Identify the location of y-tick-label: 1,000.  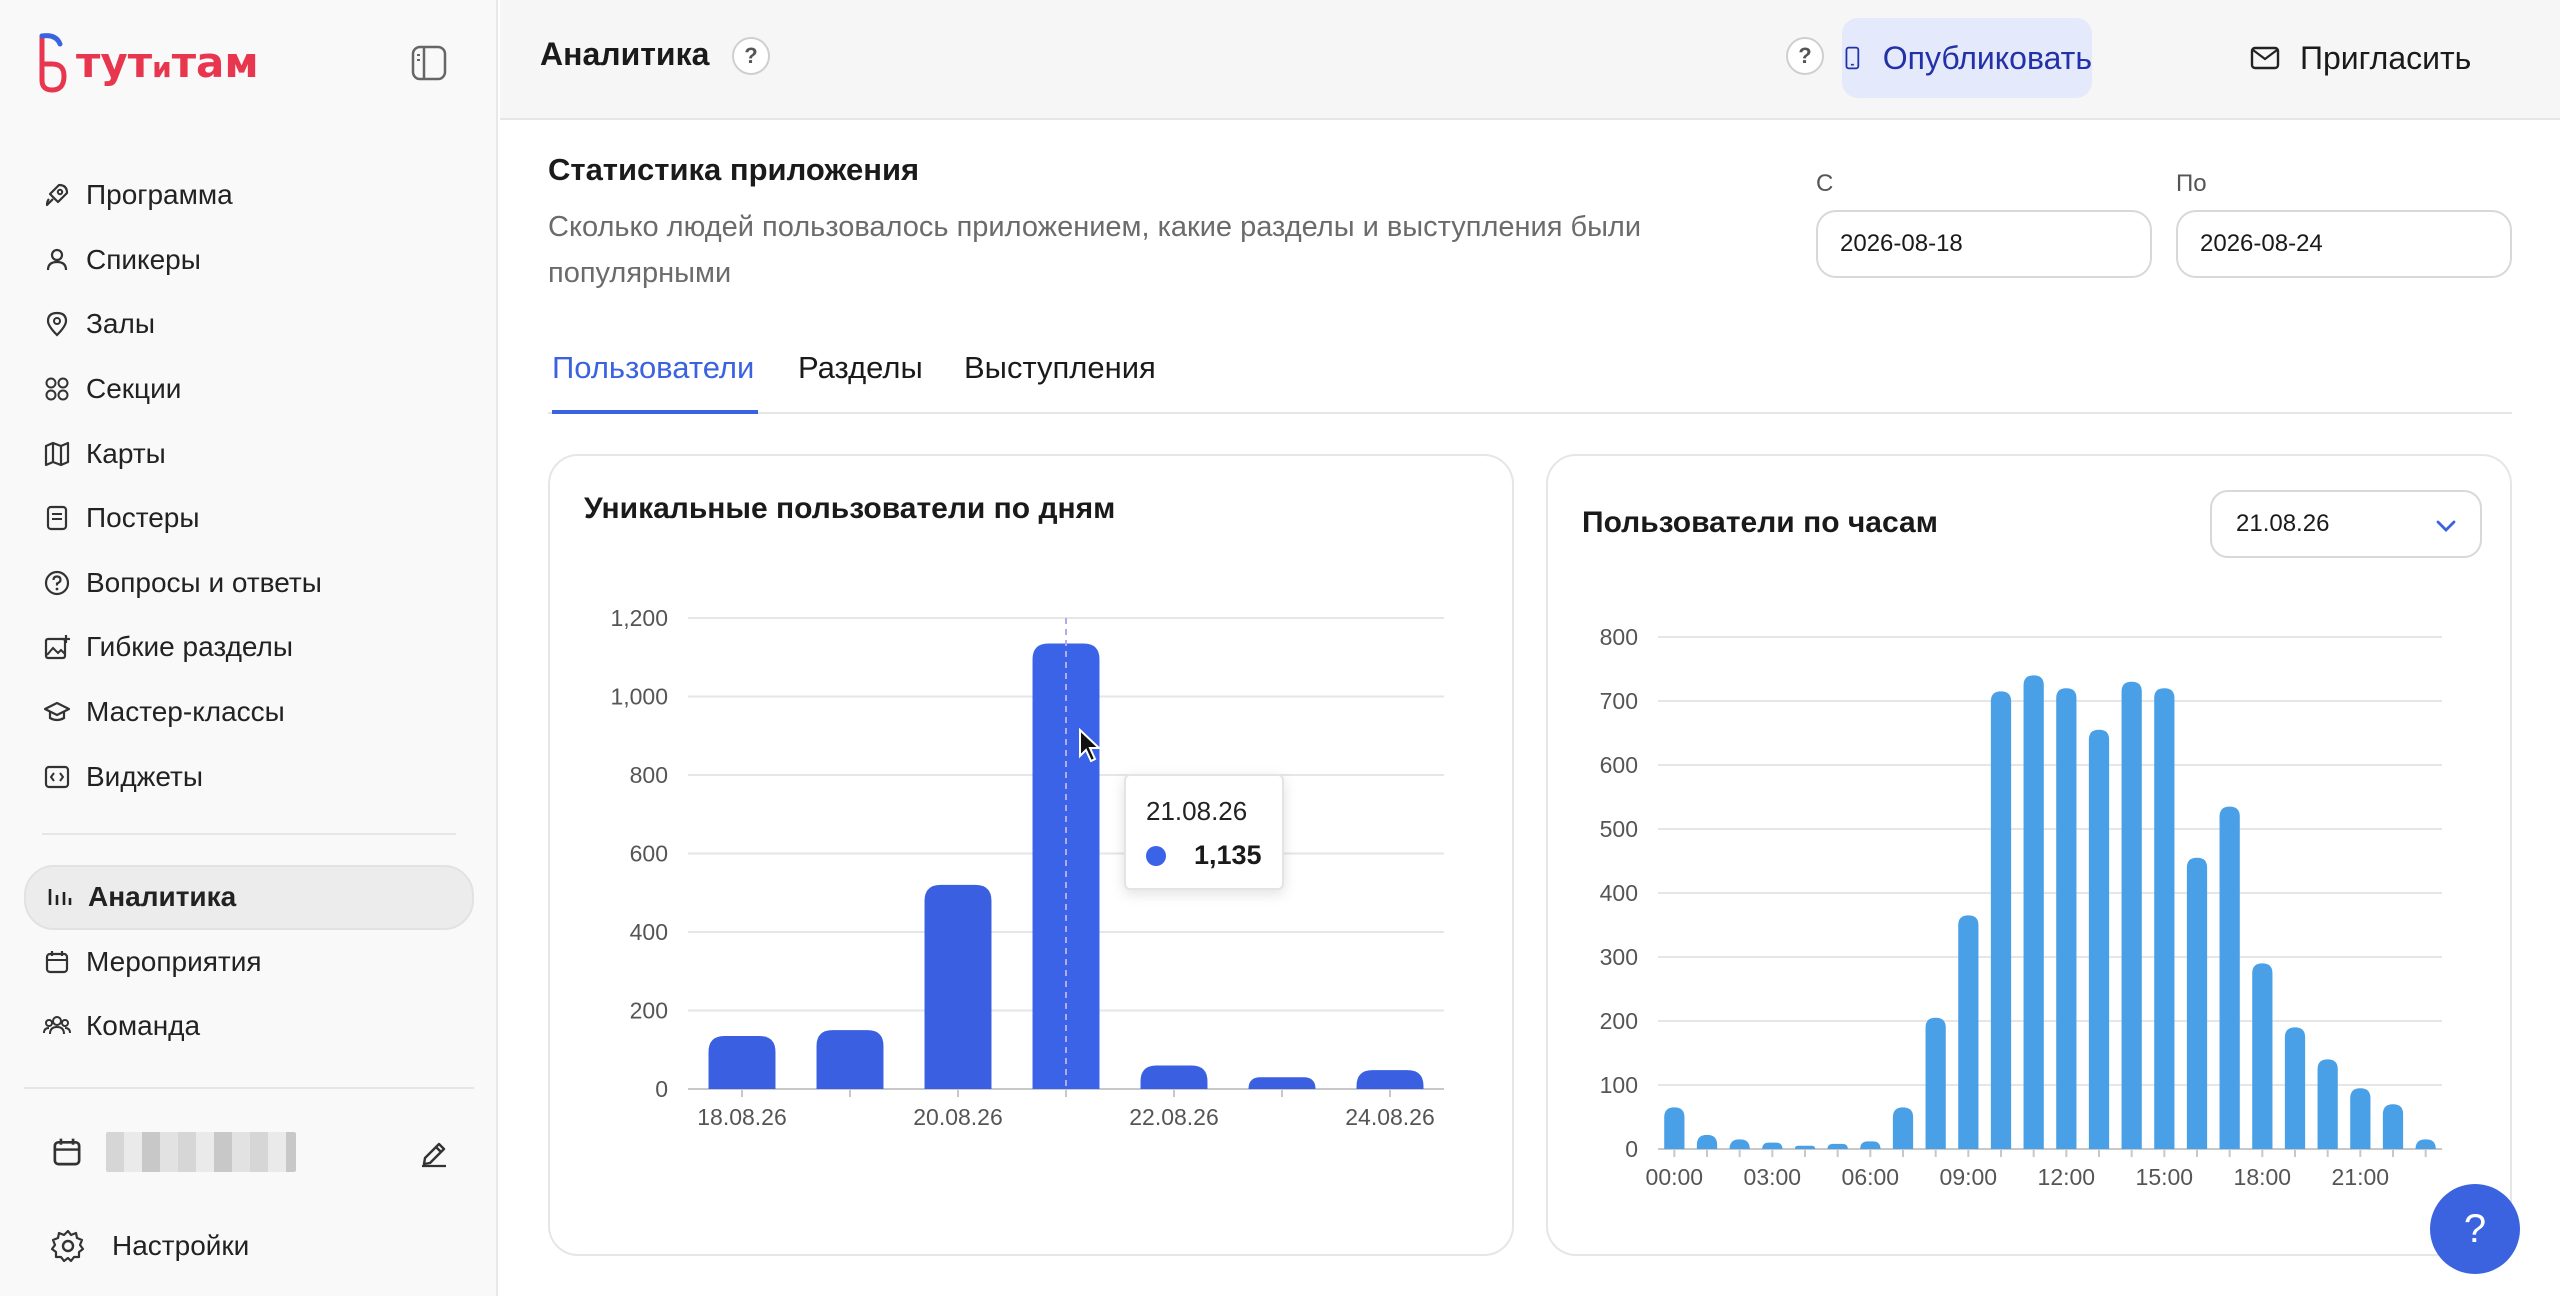
(639, 697).